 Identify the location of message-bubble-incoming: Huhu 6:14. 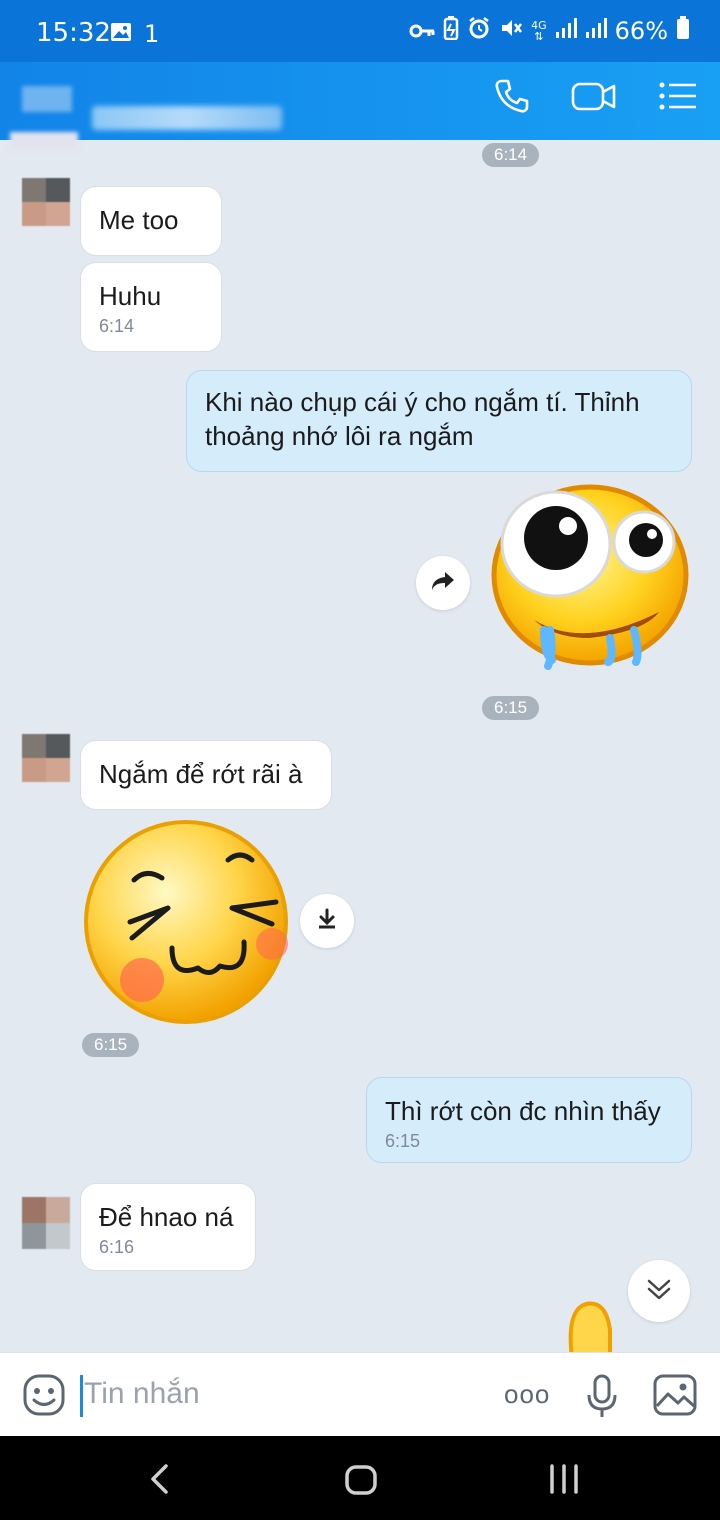
(151, 307).